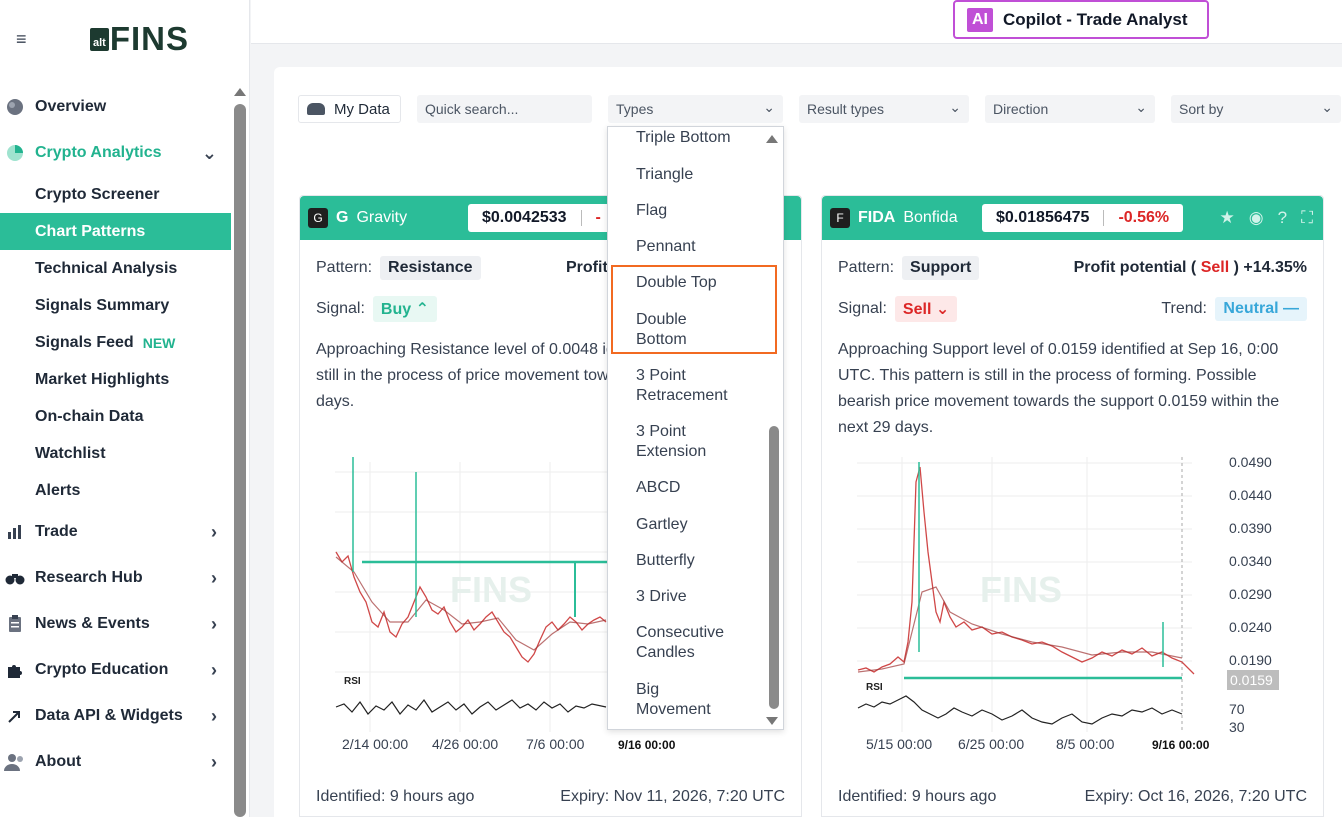 Image resolution: width=1342 pixels, height=817 pixels. I want to click on type-option-triple-bottom: Triple Bottom, so click(683, 138).